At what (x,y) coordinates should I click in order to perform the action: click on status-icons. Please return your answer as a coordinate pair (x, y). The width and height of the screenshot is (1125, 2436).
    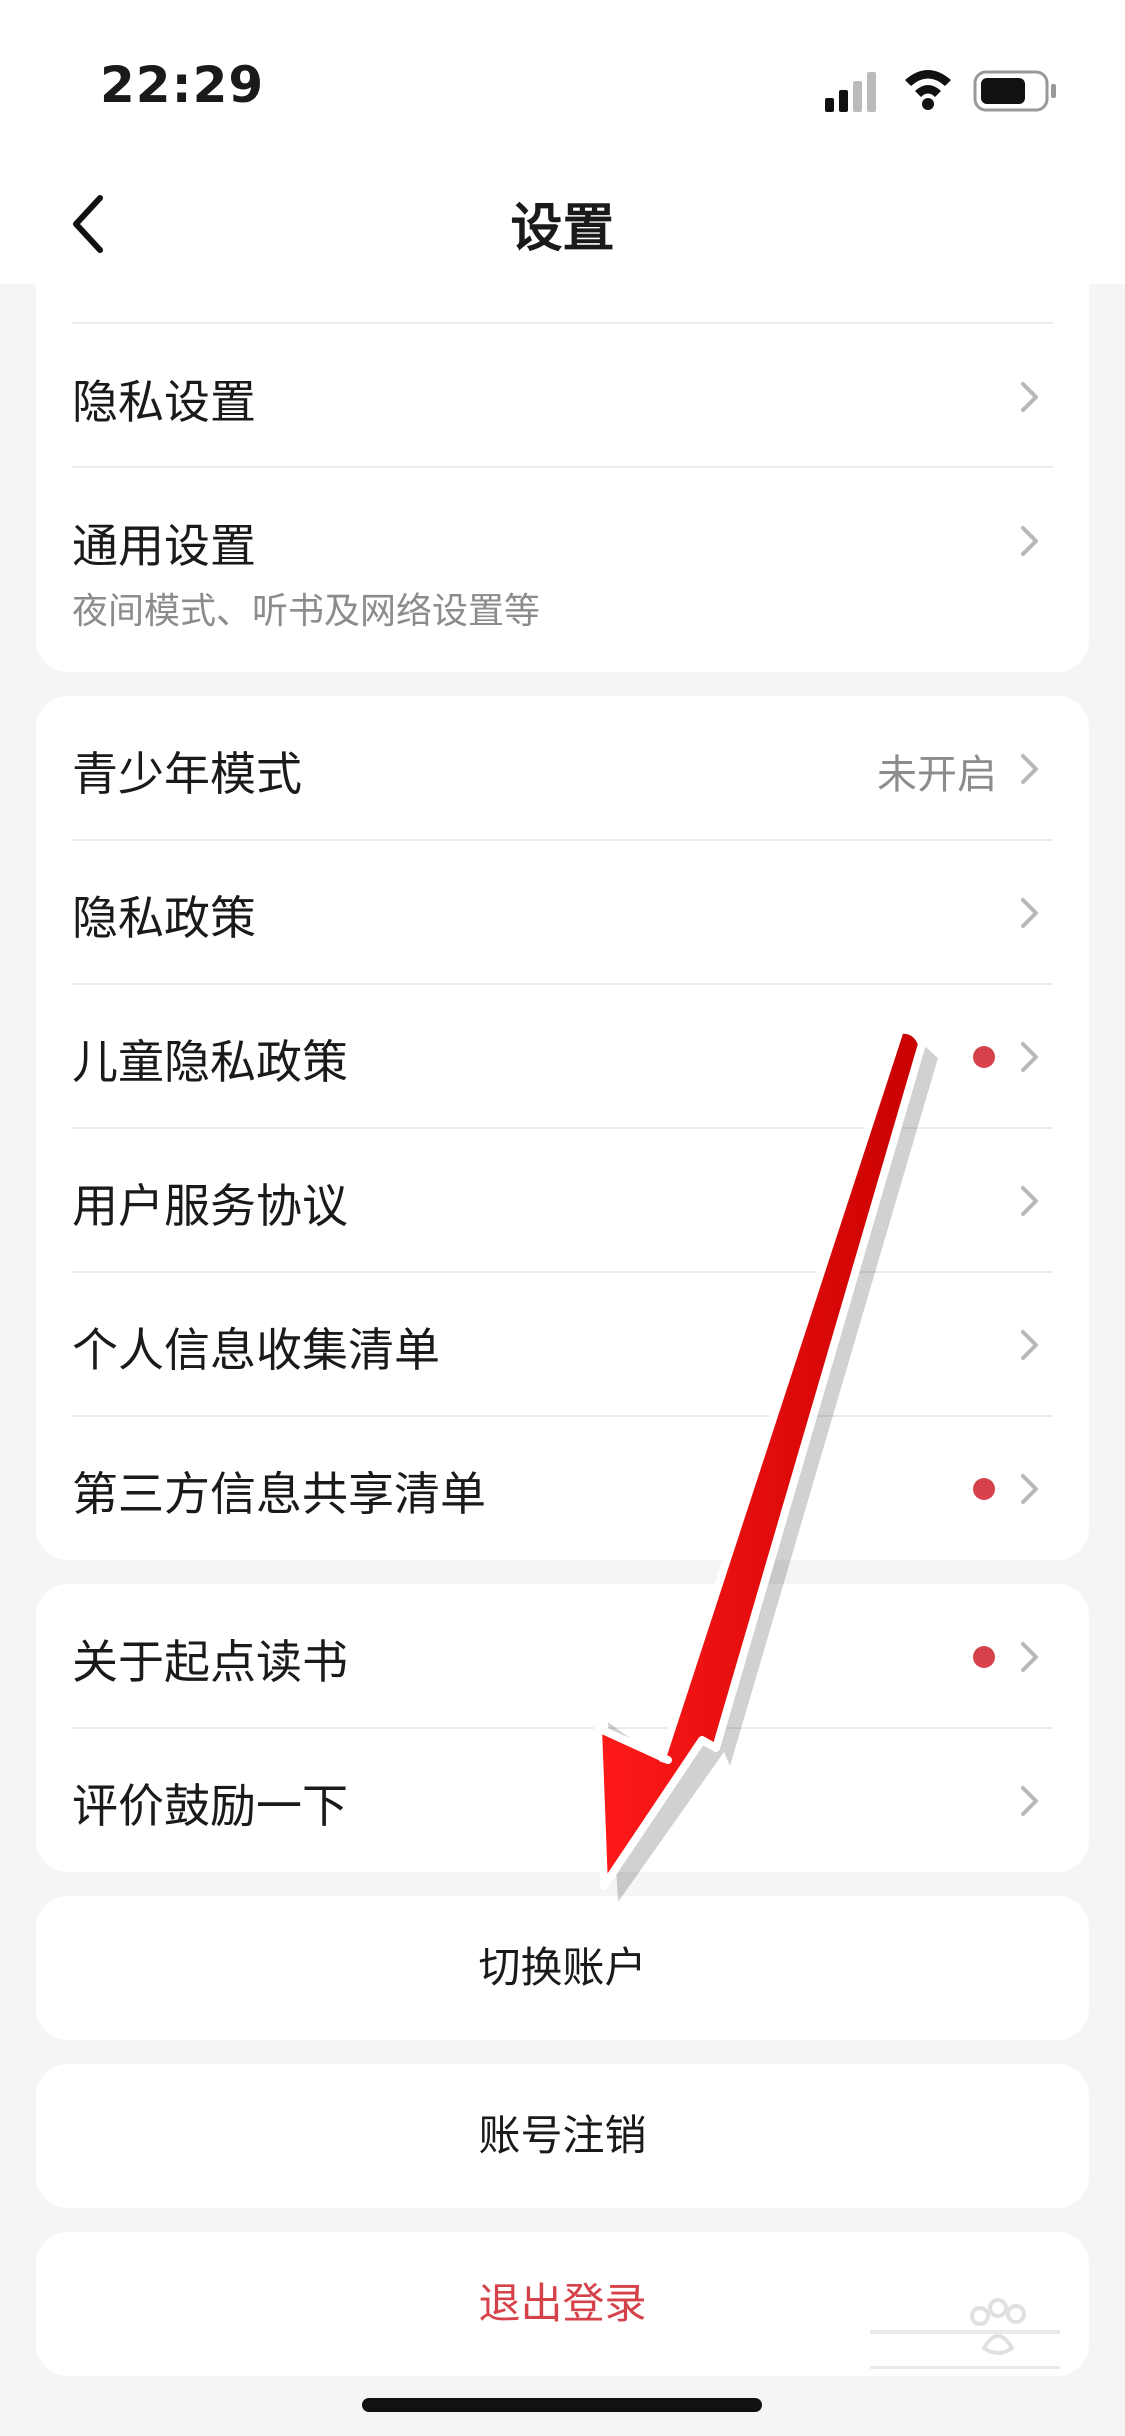
    Looking at the image, I should click on (940, 91).